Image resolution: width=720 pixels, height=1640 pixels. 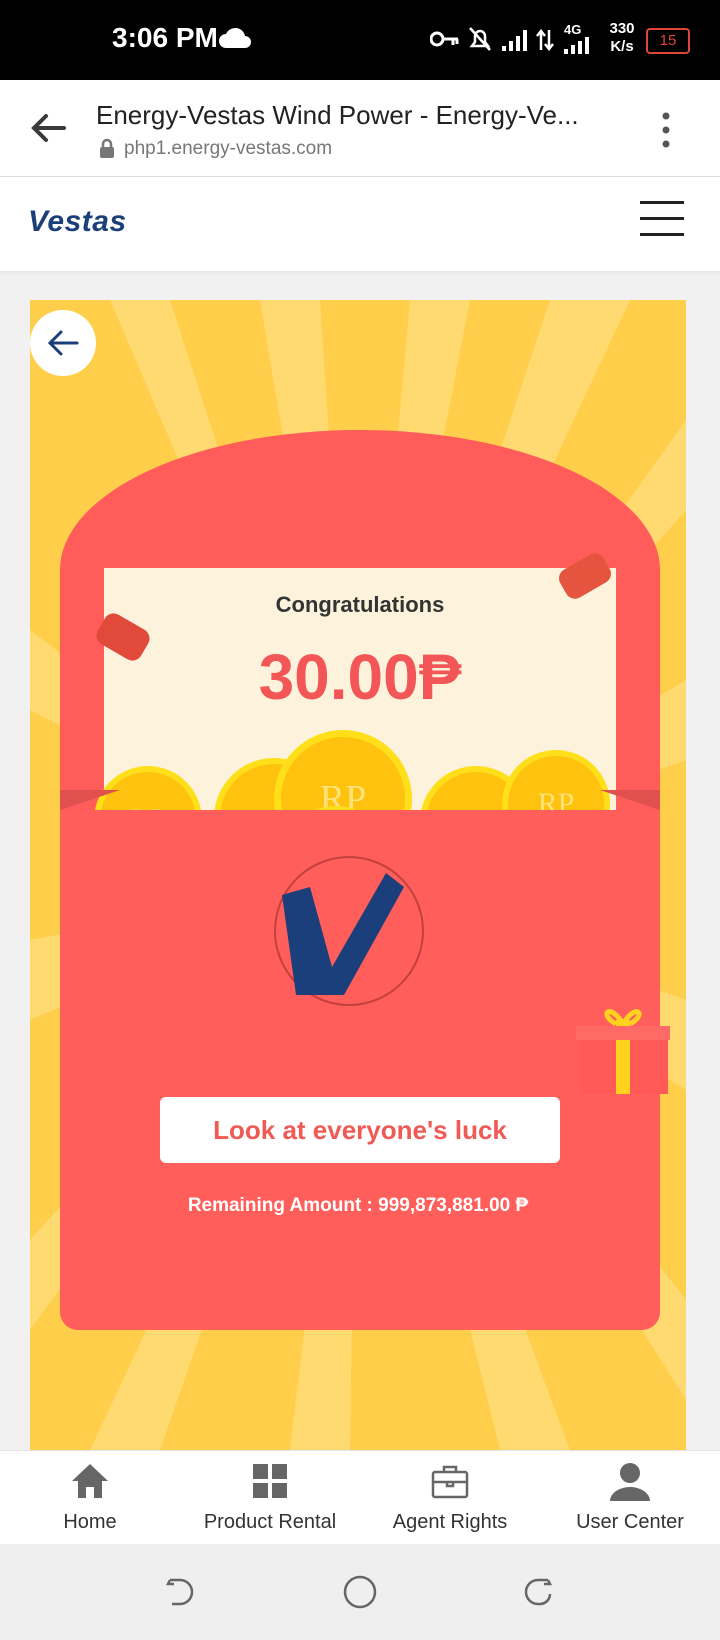 I want to click on nav-product-rental: Product Rental, so click(x=270, y=1498).